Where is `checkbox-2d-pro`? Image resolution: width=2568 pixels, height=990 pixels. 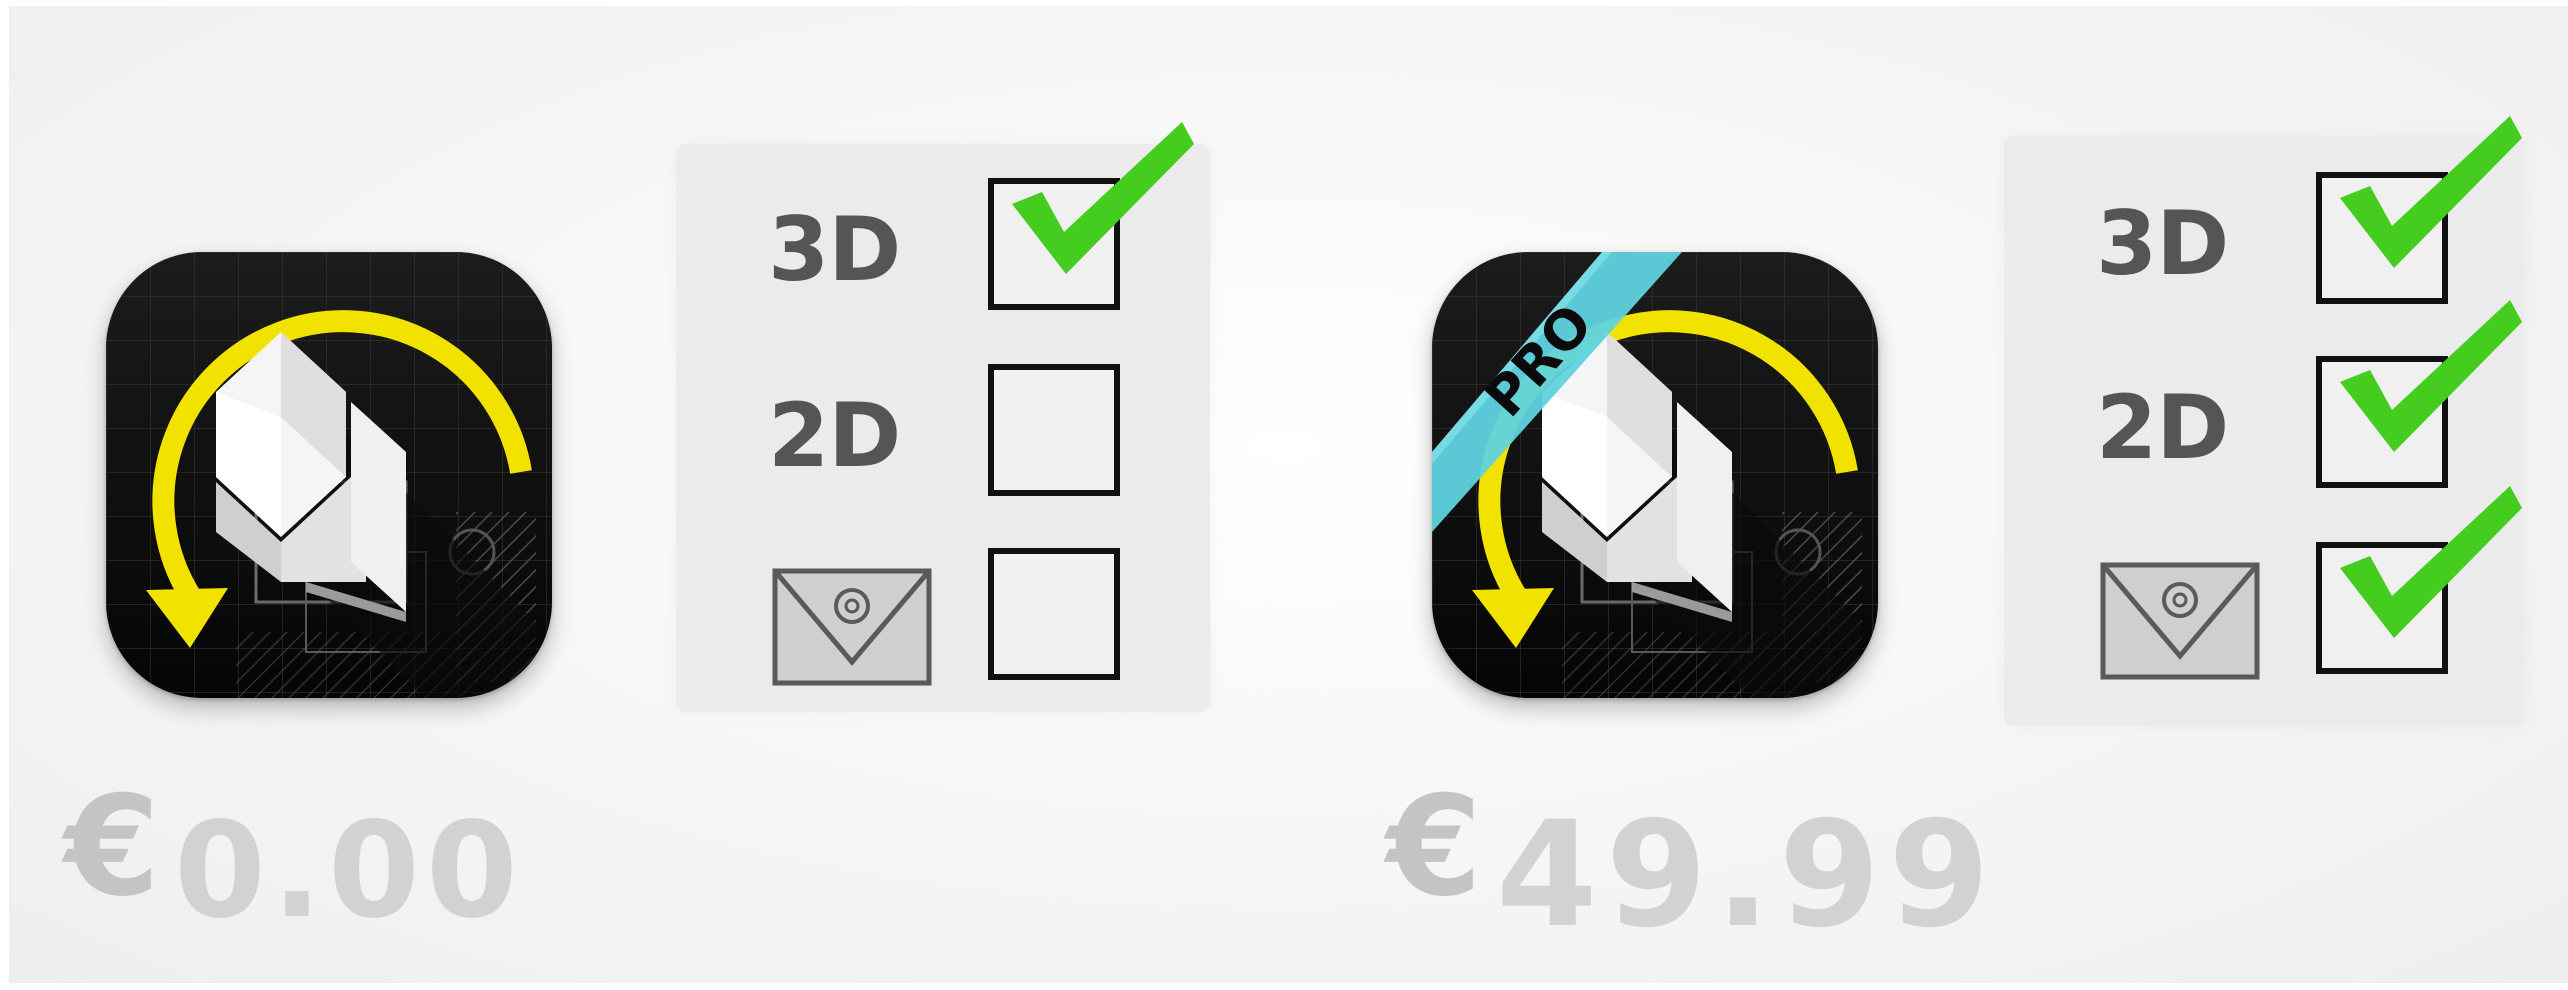
checkbox-2d-pro is located at coordinates (2419, 394).